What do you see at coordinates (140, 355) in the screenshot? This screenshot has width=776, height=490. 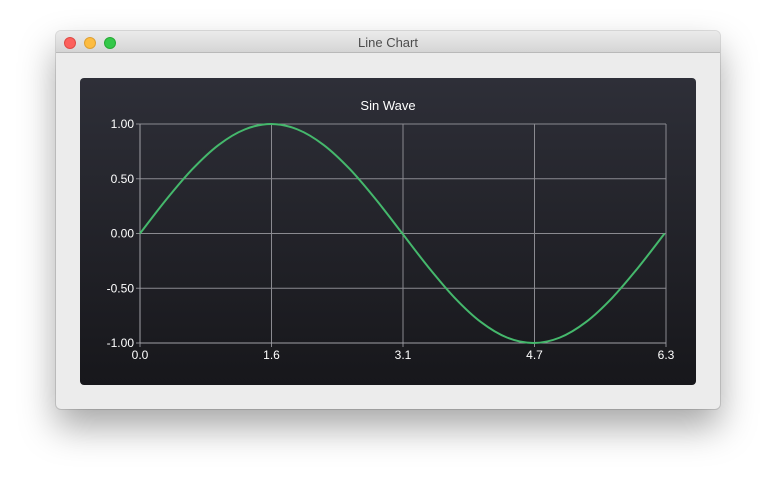 I see `x-tick-label: 0.0` at bounding box center [140, 355].